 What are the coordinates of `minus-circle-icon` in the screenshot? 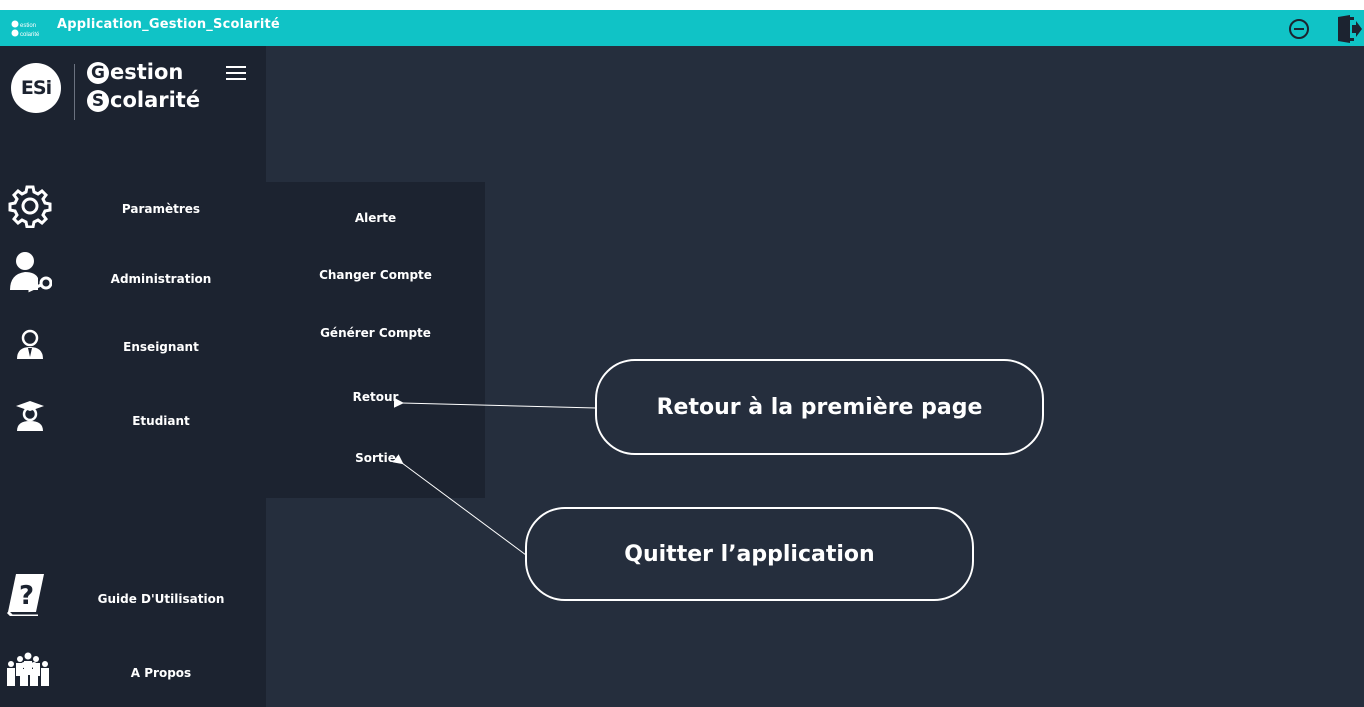 It's located at (1299, 29).